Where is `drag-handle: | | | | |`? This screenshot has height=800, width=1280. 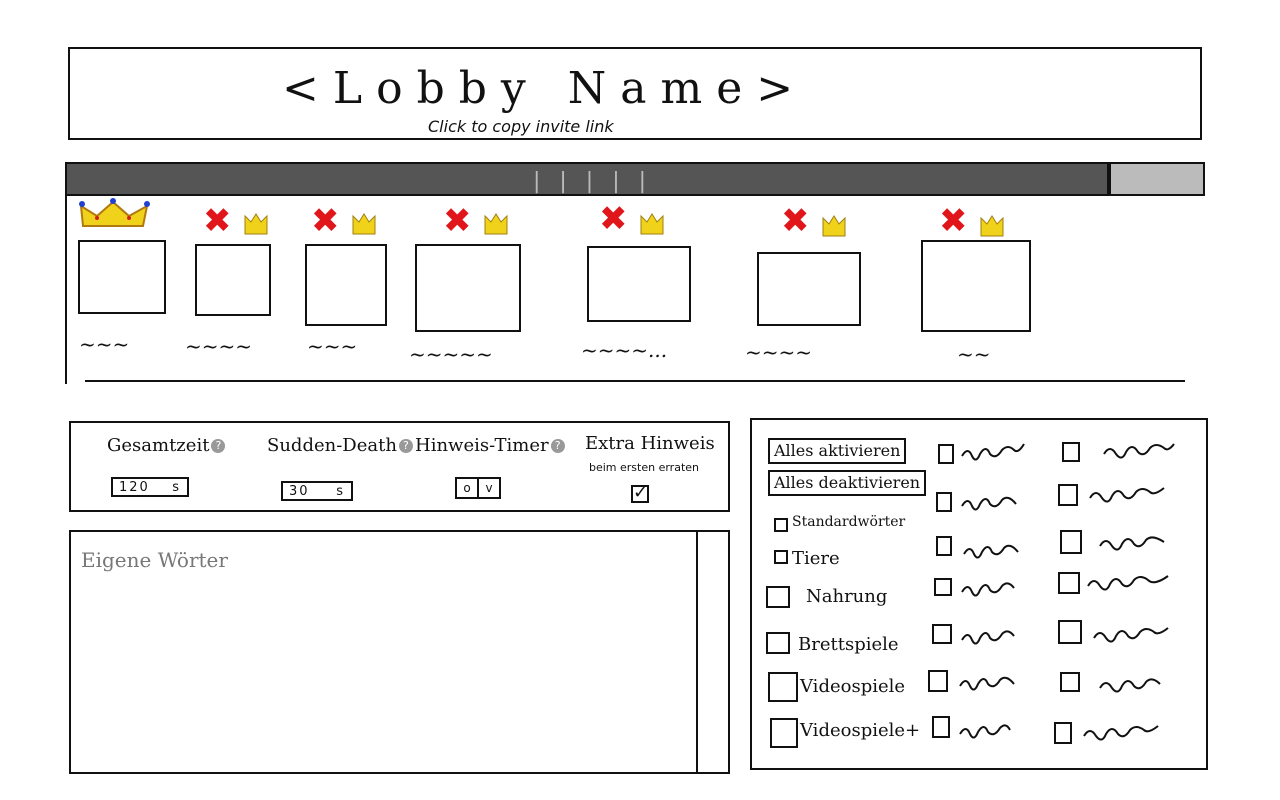 drag-handle: | | | | | is located at coordinates (592, 181).